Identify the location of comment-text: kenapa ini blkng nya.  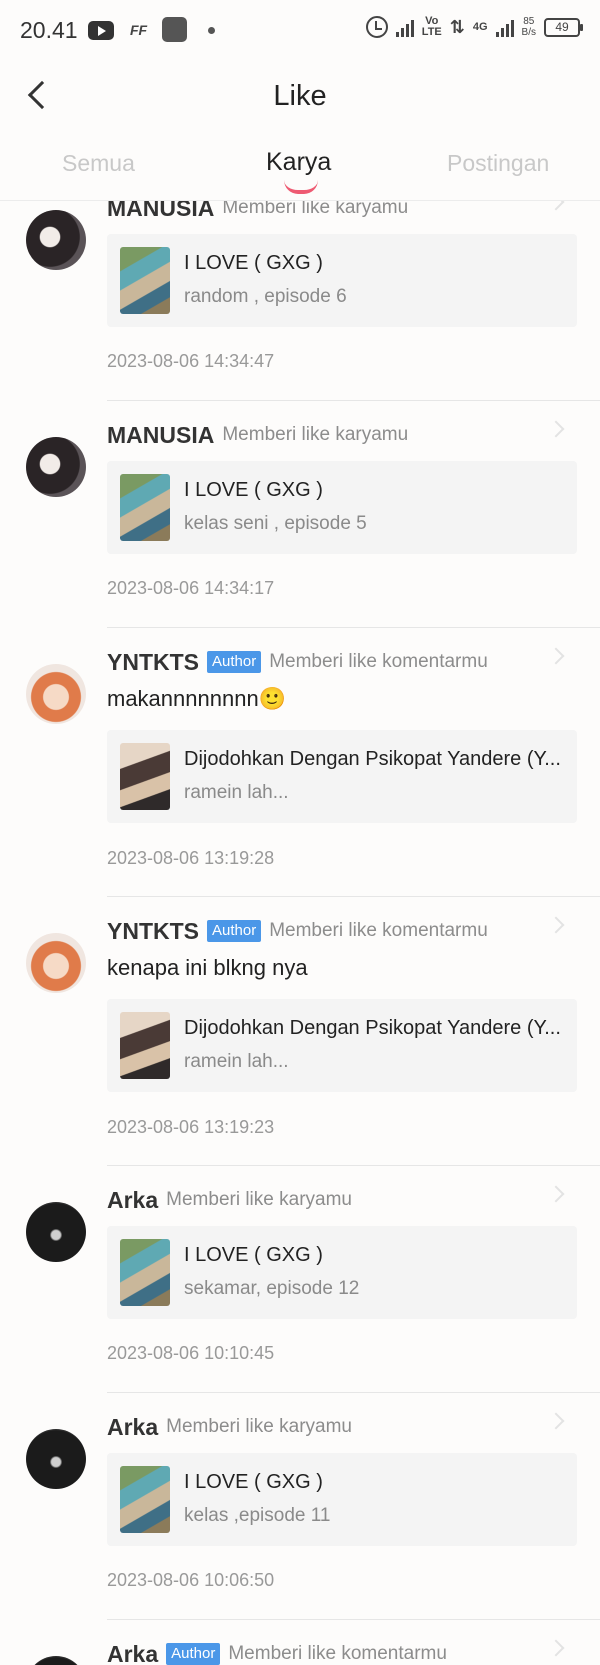
(207, 967).